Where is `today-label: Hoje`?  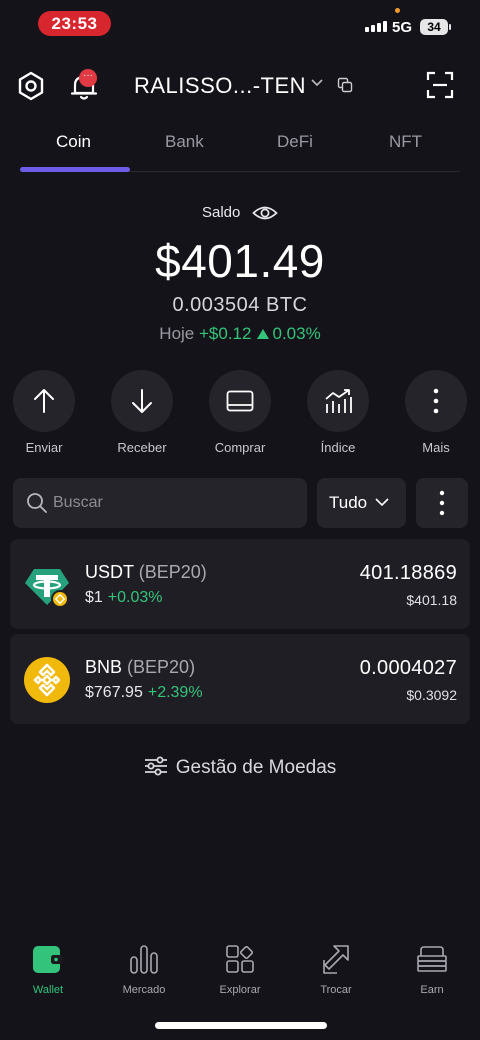
today-label: Hoje is located at coordinates (177, 333).